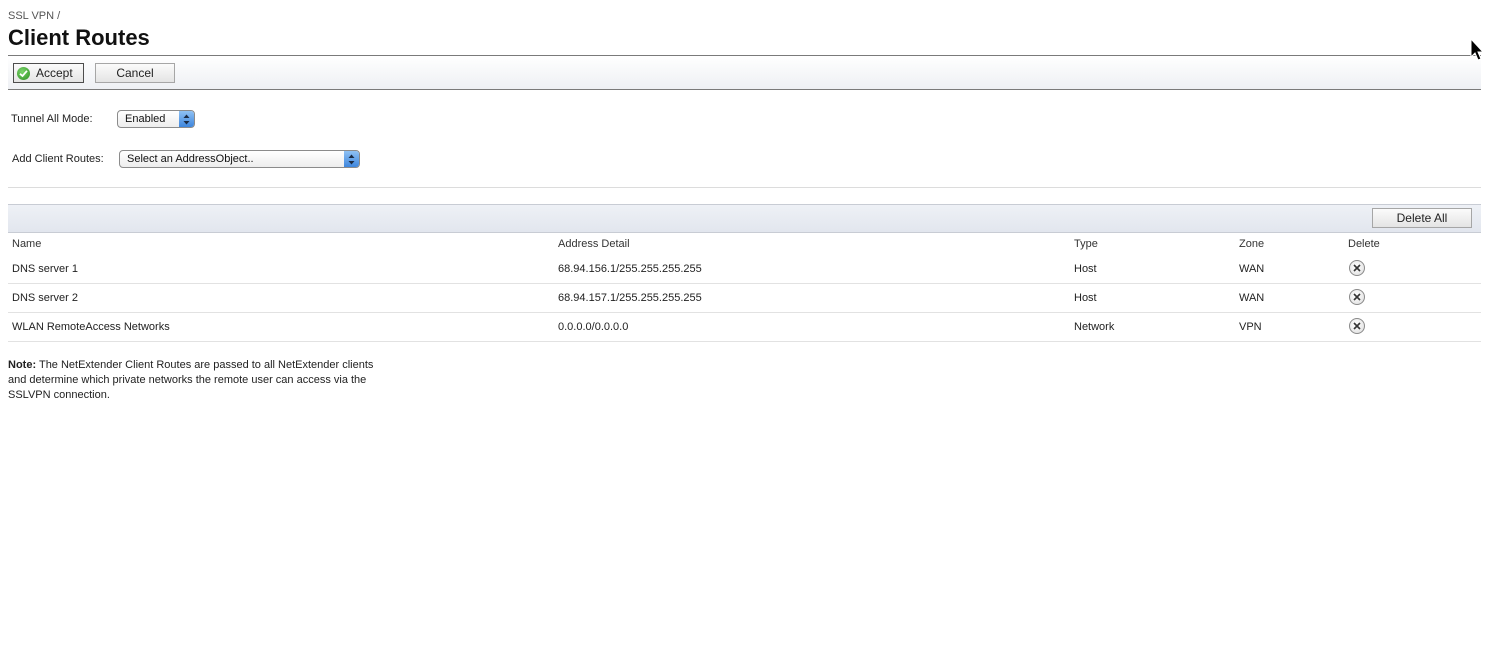  Describe the element at coordinates (190, 159) in the screenshot. I see `address-object-value: Select an AddressObject..` at that location.